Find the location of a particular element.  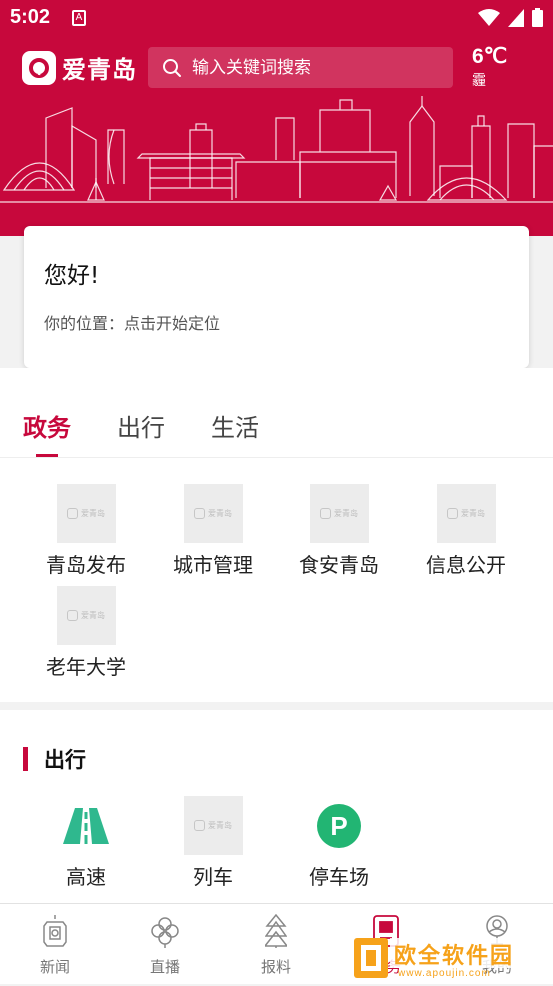

service-item-qingdao-release: 爱青岛 青岛发布 is located at coordinates (86, 531).